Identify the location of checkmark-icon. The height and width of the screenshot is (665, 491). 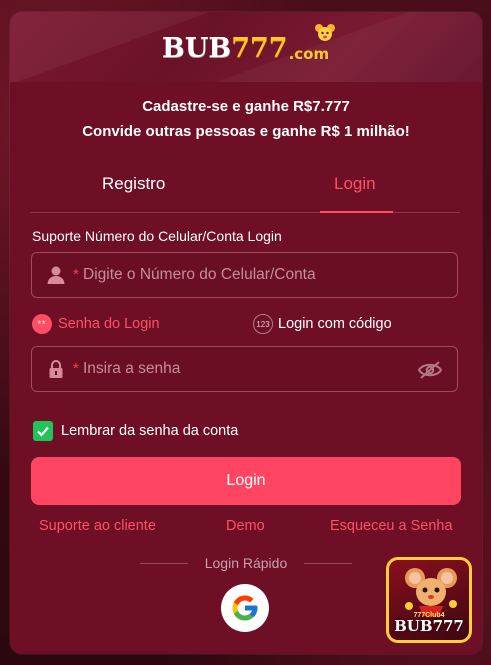
(43, 431).